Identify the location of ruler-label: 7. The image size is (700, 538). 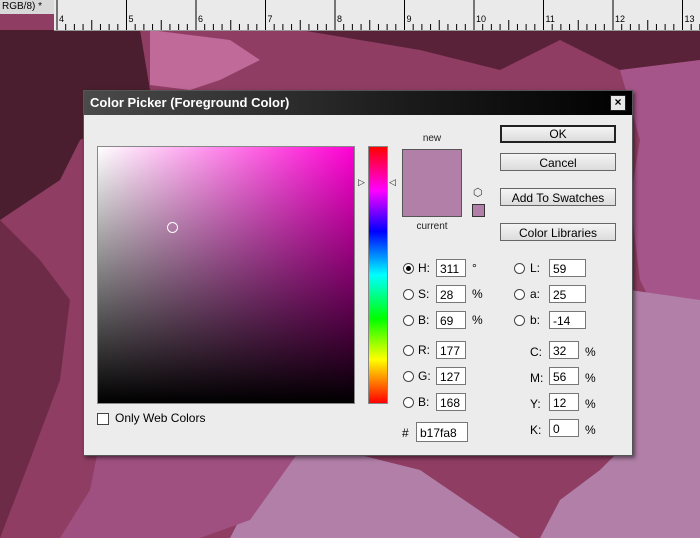
(270, 19).